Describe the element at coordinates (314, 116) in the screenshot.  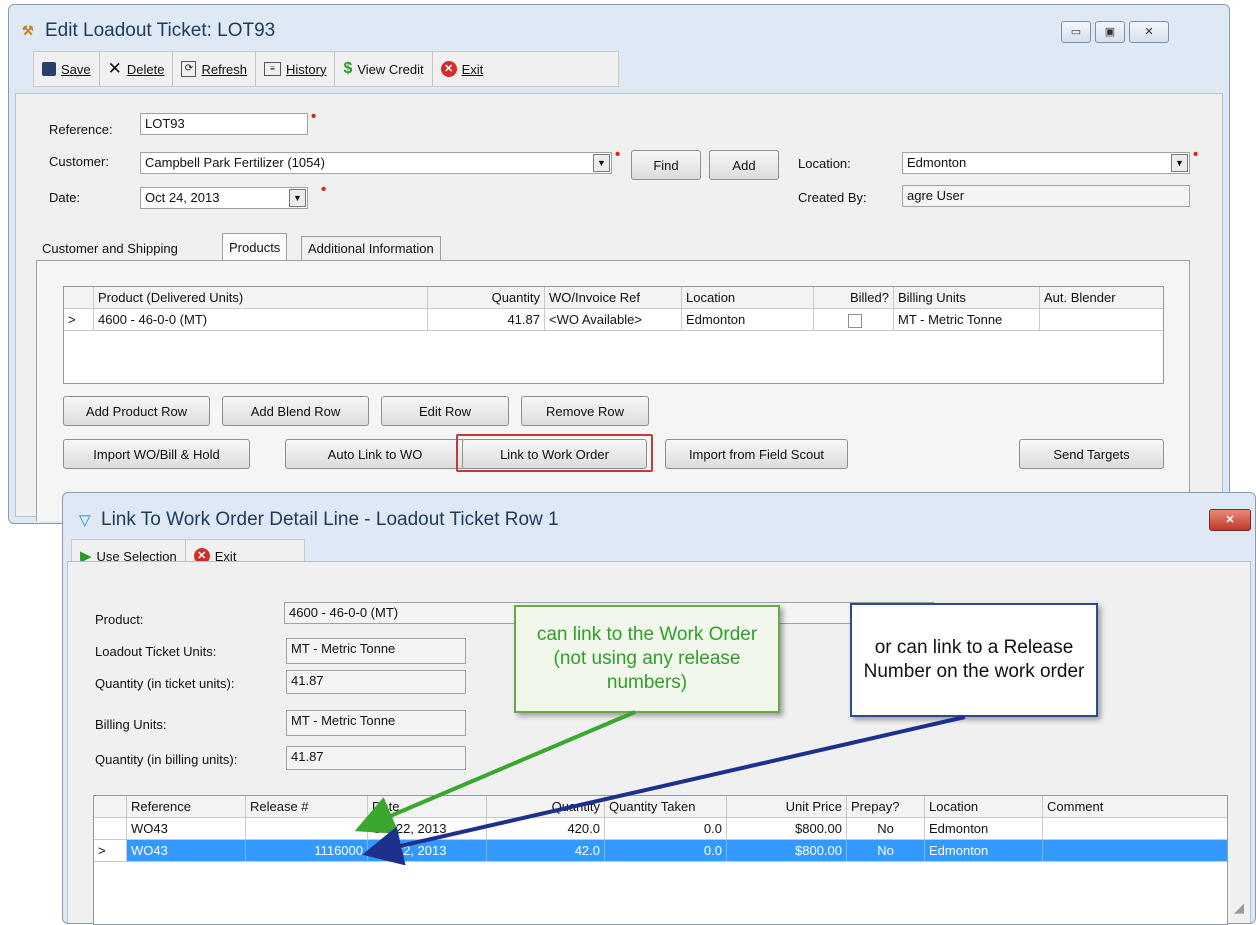
I see `required-marker: •` at that location.